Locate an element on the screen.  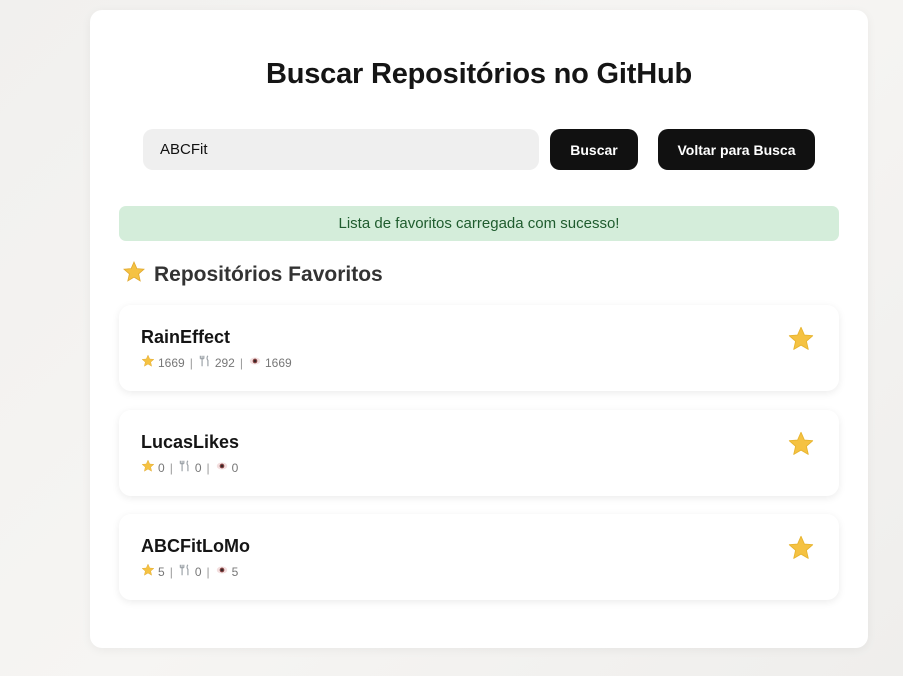
watchers-count: 0 is located at coordinates (235, 467).